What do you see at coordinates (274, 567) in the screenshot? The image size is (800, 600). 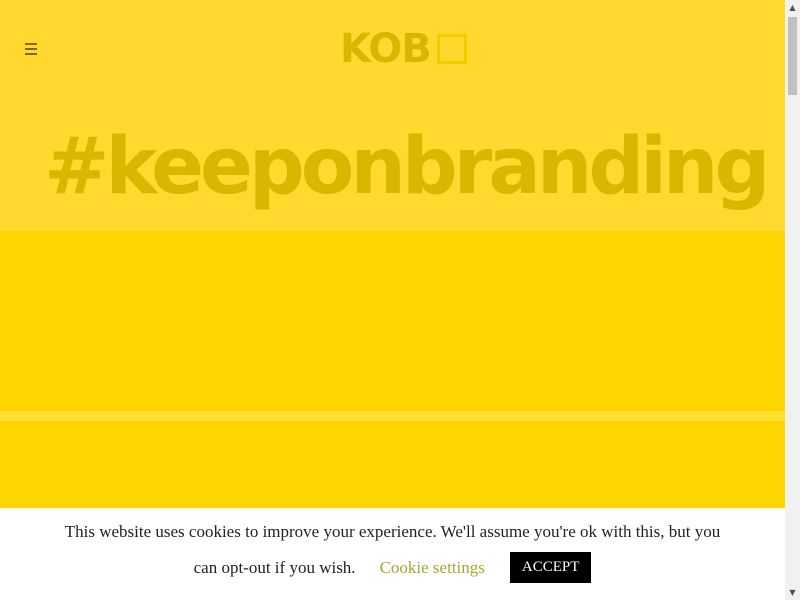 I see `cookie-message-line2: can opt-out if you wish.` at bounding box center [274, 567].